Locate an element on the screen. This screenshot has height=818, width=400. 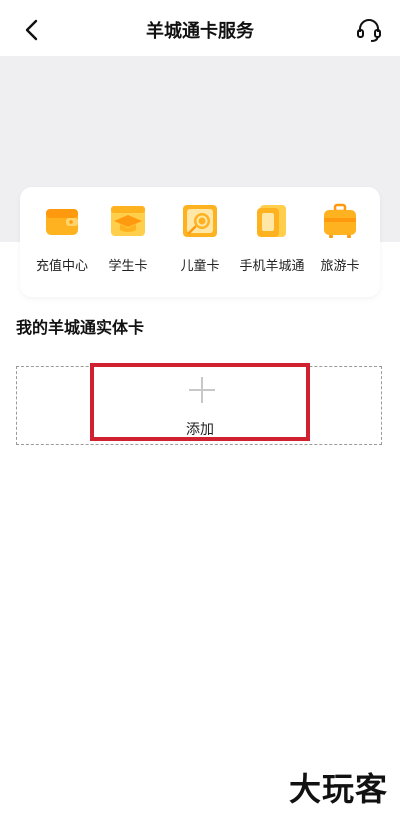
wallet-icon is located at coordinates (62, 222).